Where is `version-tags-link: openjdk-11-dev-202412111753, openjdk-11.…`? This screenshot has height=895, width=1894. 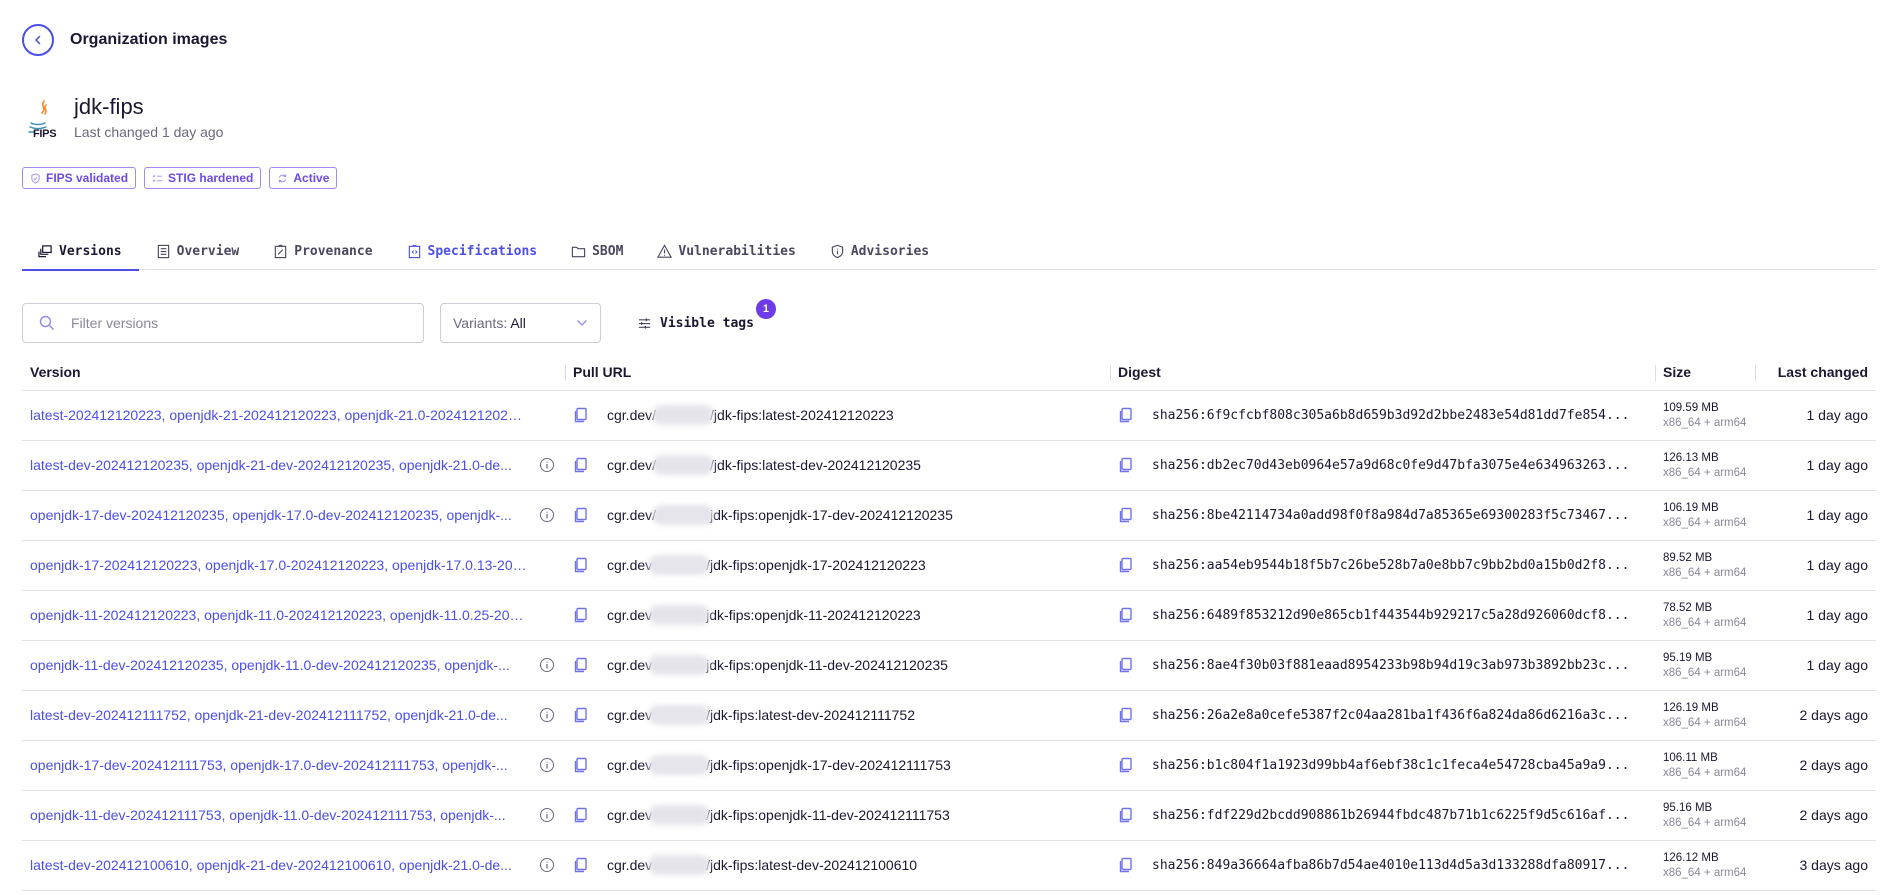
version-tags-link: openjdk-11-dev-202412111753, openjdk-11.… is located at coordinates (268, 815).